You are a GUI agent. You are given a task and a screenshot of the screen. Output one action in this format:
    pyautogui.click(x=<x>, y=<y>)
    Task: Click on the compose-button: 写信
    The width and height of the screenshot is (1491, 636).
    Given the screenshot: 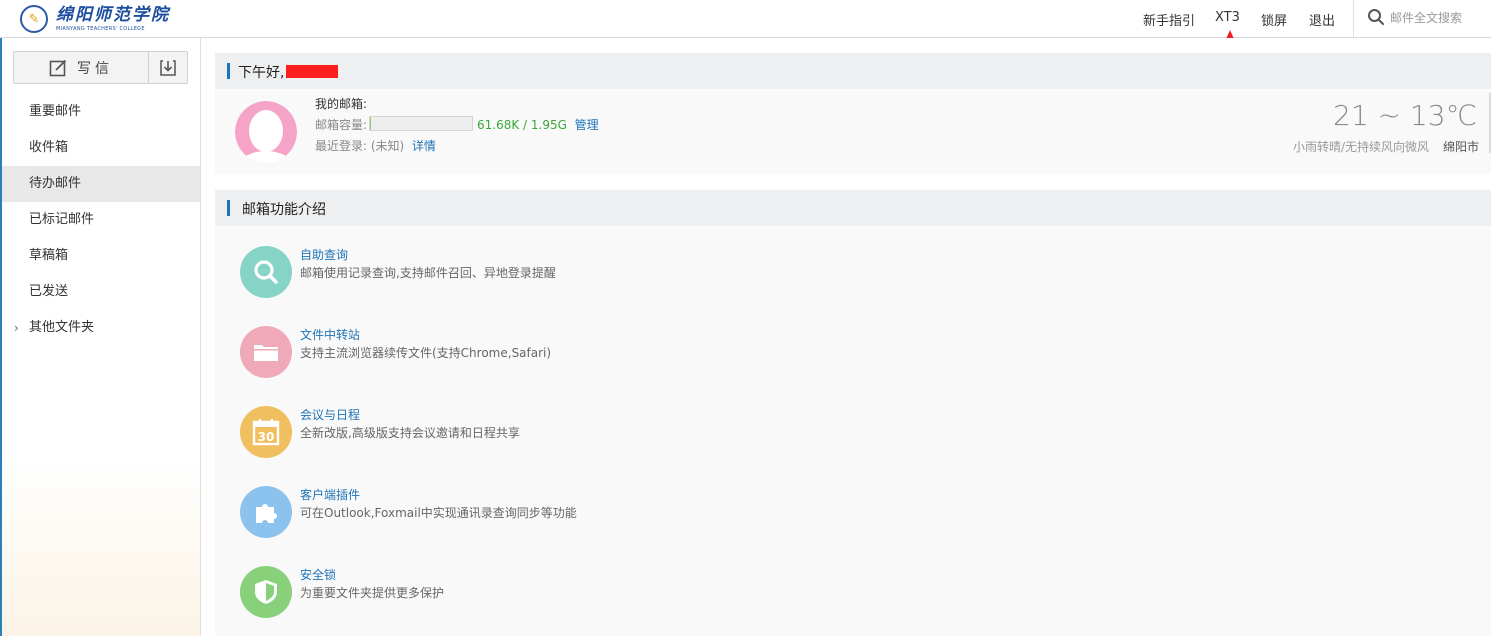 What is the action you would take?
    pyautogui.click(x=81, y=67)
    